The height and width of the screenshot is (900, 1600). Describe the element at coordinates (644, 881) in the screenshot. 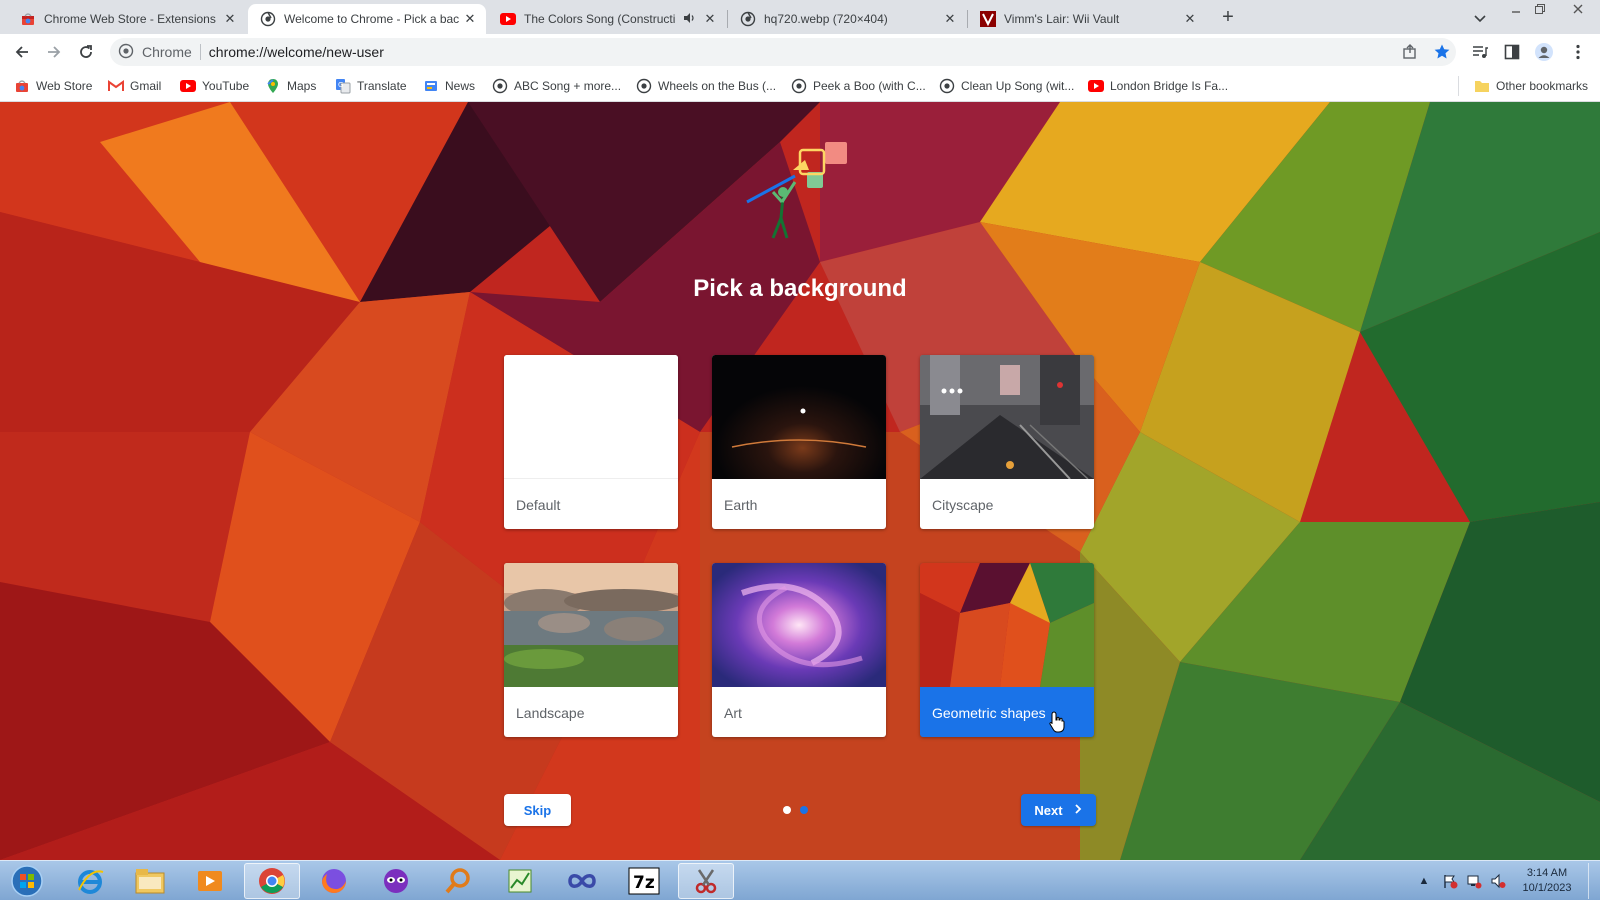

I see `7zip-icon: 7z` at that location.